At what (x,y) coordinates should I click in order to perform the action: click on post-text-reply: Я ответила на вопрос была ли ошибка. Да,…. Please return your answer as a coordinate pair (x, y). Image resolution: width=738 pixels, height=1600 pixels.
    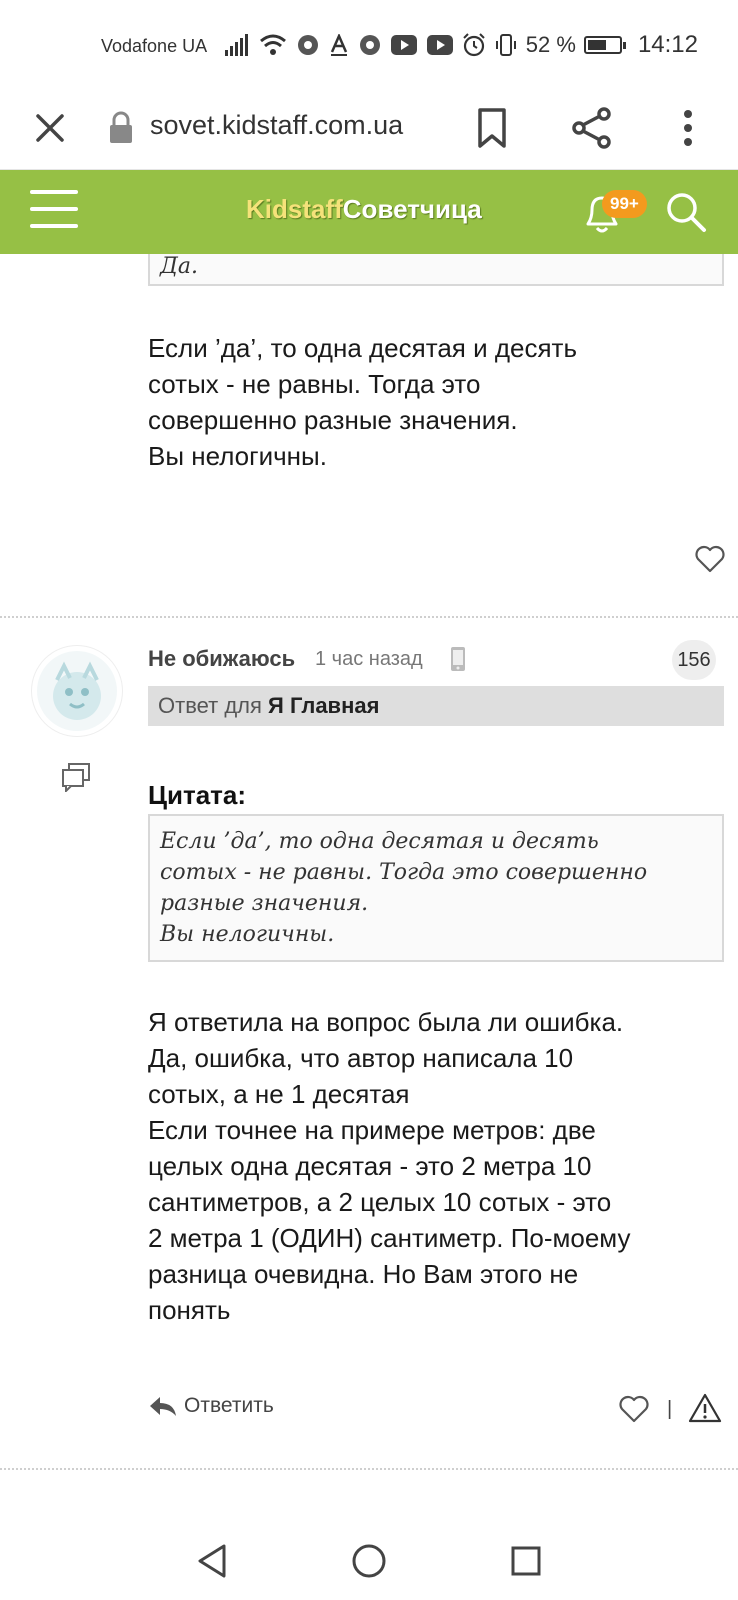
    Looking at the image, I should click on (389, 1166).